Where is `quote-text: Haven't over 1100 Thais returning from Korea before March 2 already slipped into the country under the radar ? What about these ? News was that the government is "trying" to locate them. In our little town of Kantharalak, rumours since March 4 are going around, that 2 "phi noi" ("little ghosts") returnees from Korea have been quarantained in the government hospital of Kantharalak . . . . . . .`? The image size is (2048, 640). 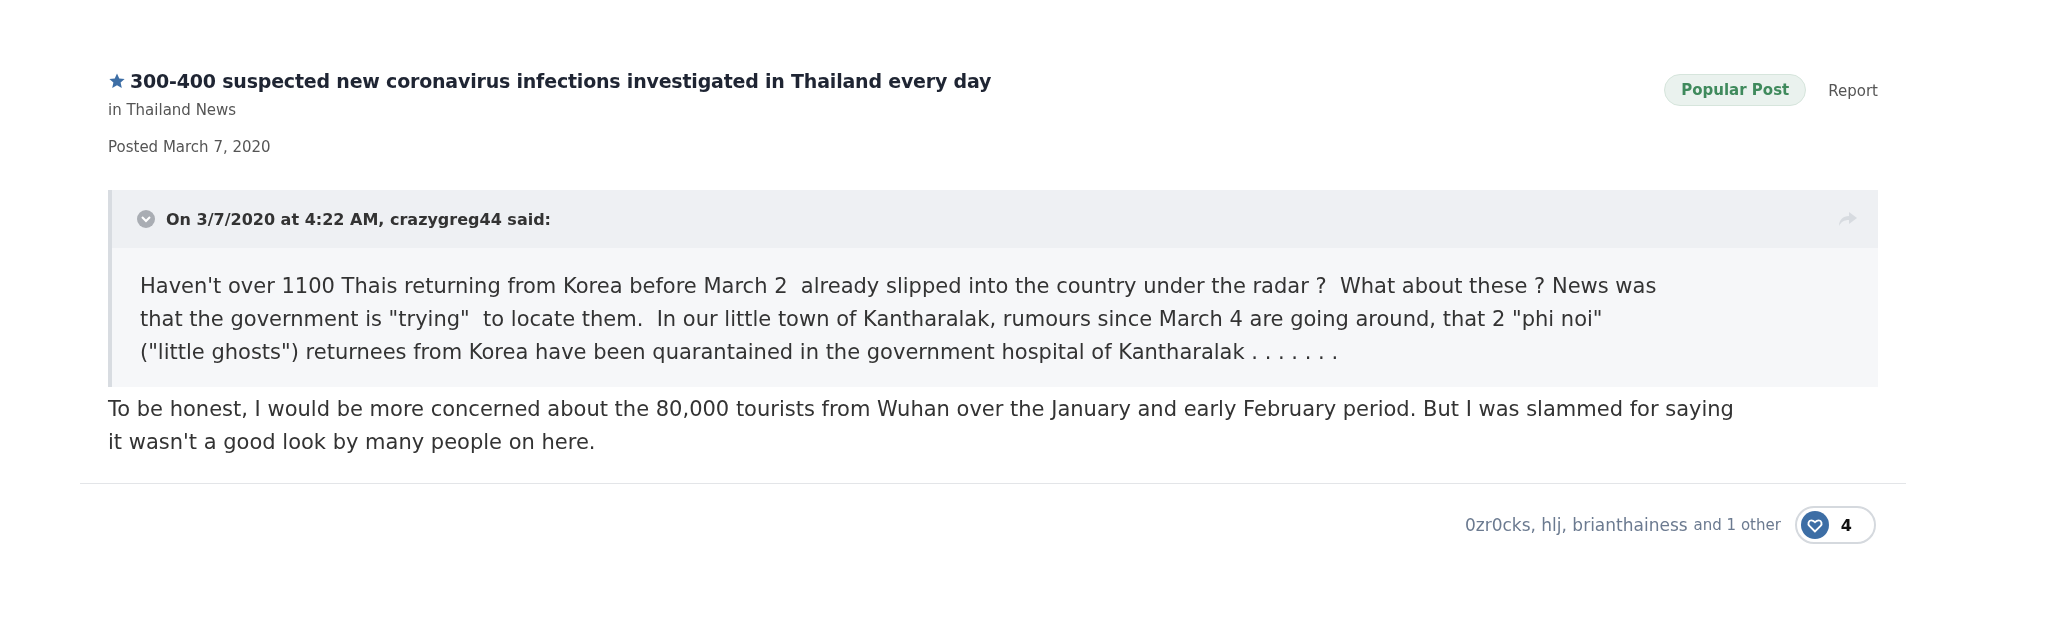
quote-text: Haven't over 1100 Thais returning from Korea before March 2 already slipped into the country under the radar ? What about these ? News was that the government is "trying" to locate them. In our little town of Kantharalak, rumours since March 4 are going around, that 2 "phi noi" ("little ghosts") returnees from Korea have been quarantained in the government hospital of Kantharalak . . . . . . . is located at coordinates (898, 319).